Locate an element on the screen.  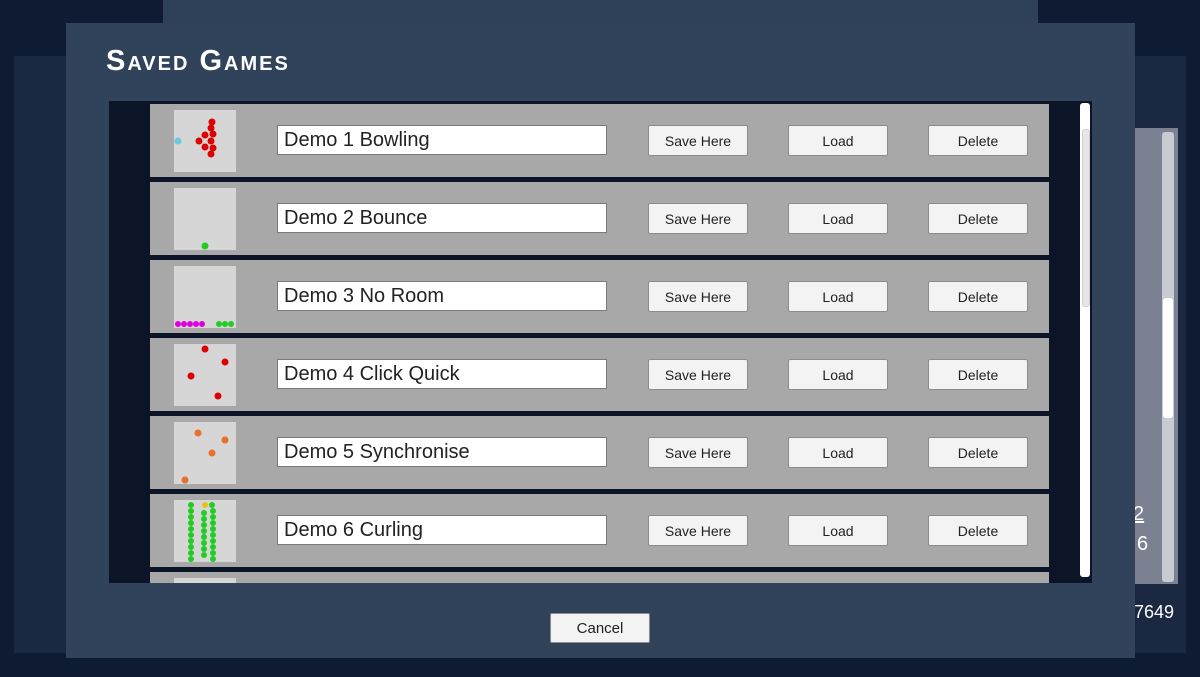
ball-cyan is located at coordinates (178, 141).